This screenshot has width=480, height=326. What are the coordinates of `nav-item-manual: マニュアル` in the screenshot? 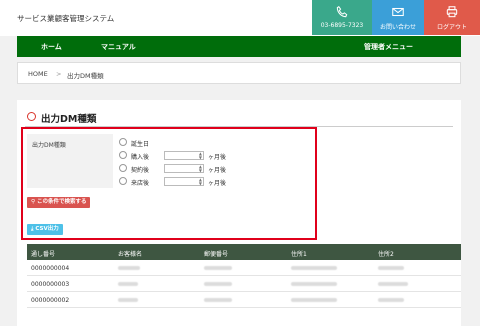 It's located at (118, 47).